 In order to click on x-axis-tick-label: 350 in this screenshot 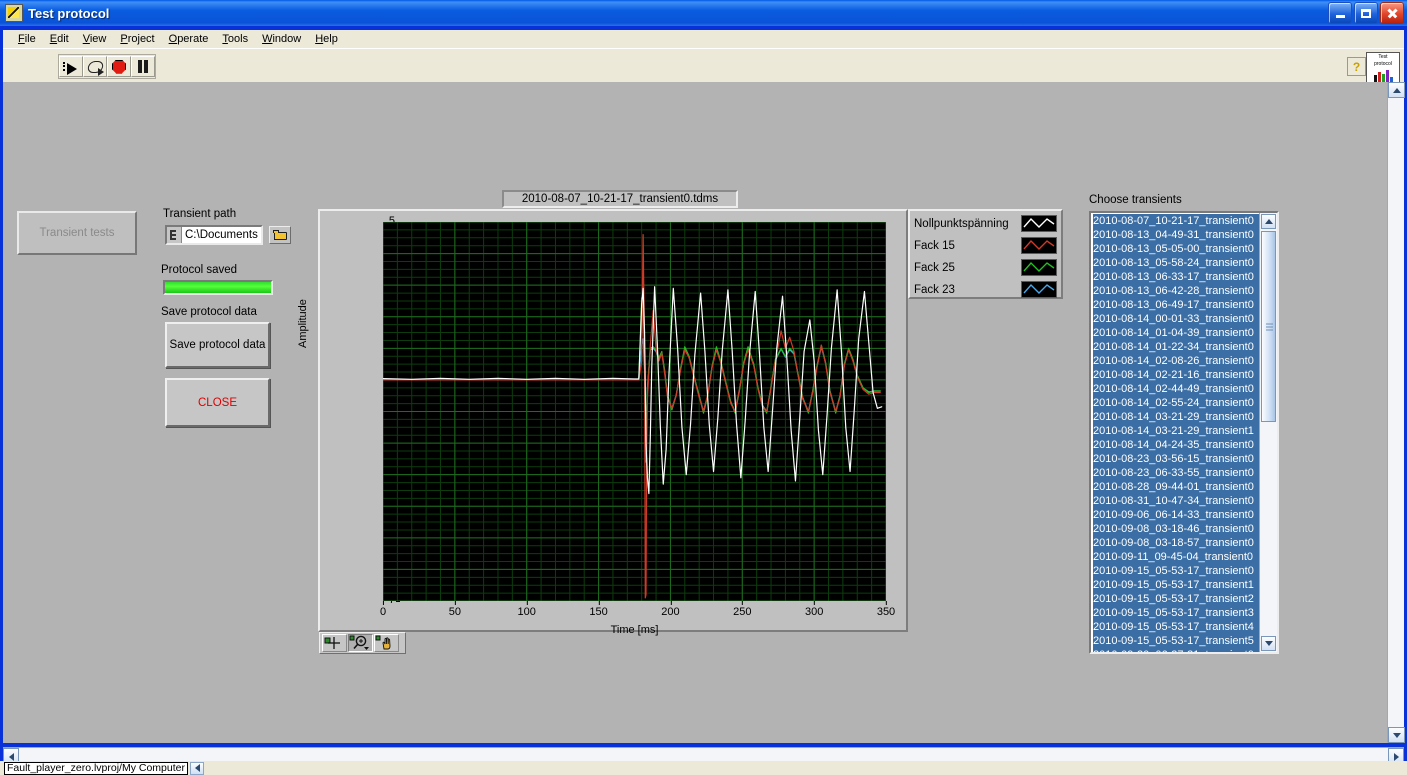, I will do `click(886, 609)`.